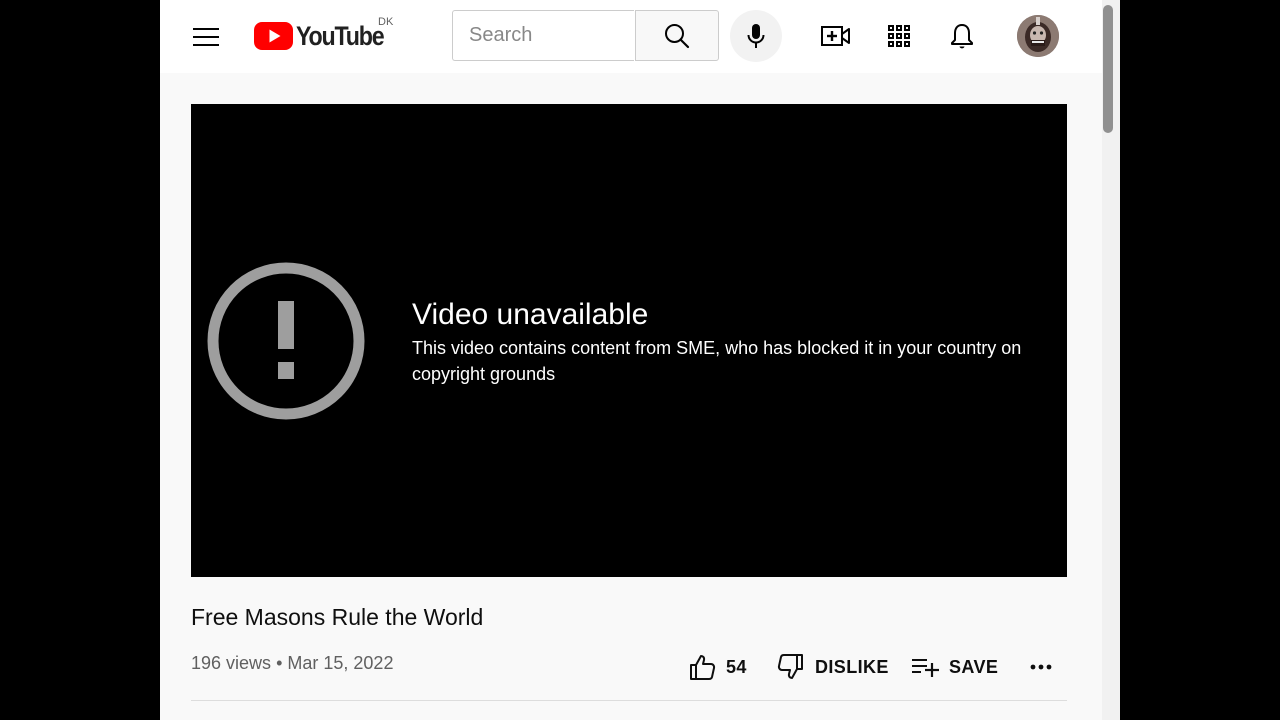  Describe the element at coordinates (340, 663) in the screenshot. I see `upload-date: Mar 15, 2022` at that location.